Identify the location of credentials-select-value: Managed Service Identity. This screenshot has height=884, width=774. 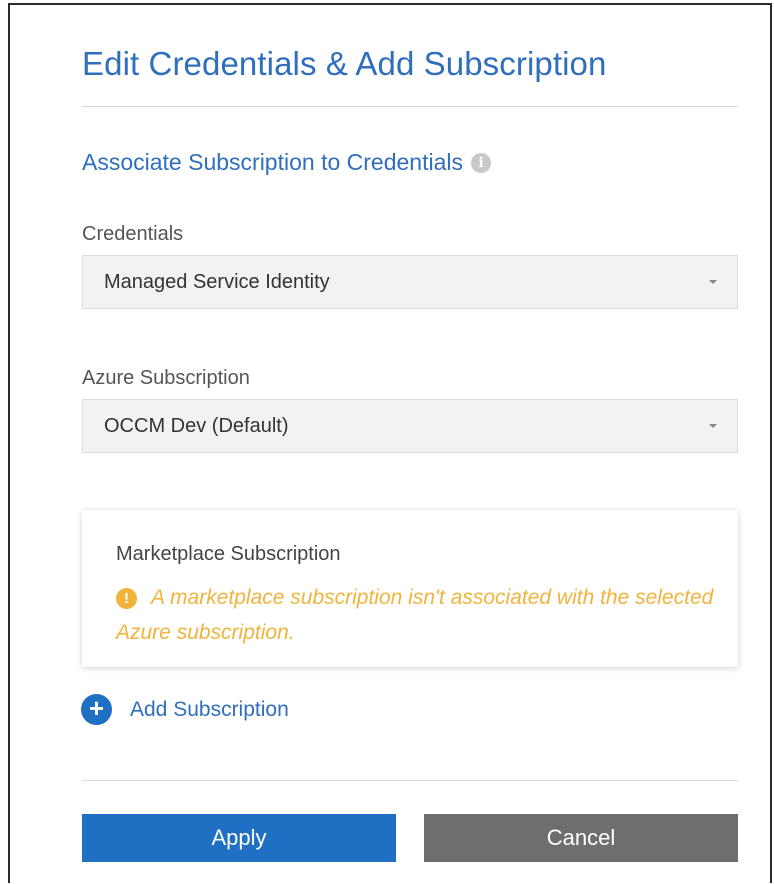
(217, 282).